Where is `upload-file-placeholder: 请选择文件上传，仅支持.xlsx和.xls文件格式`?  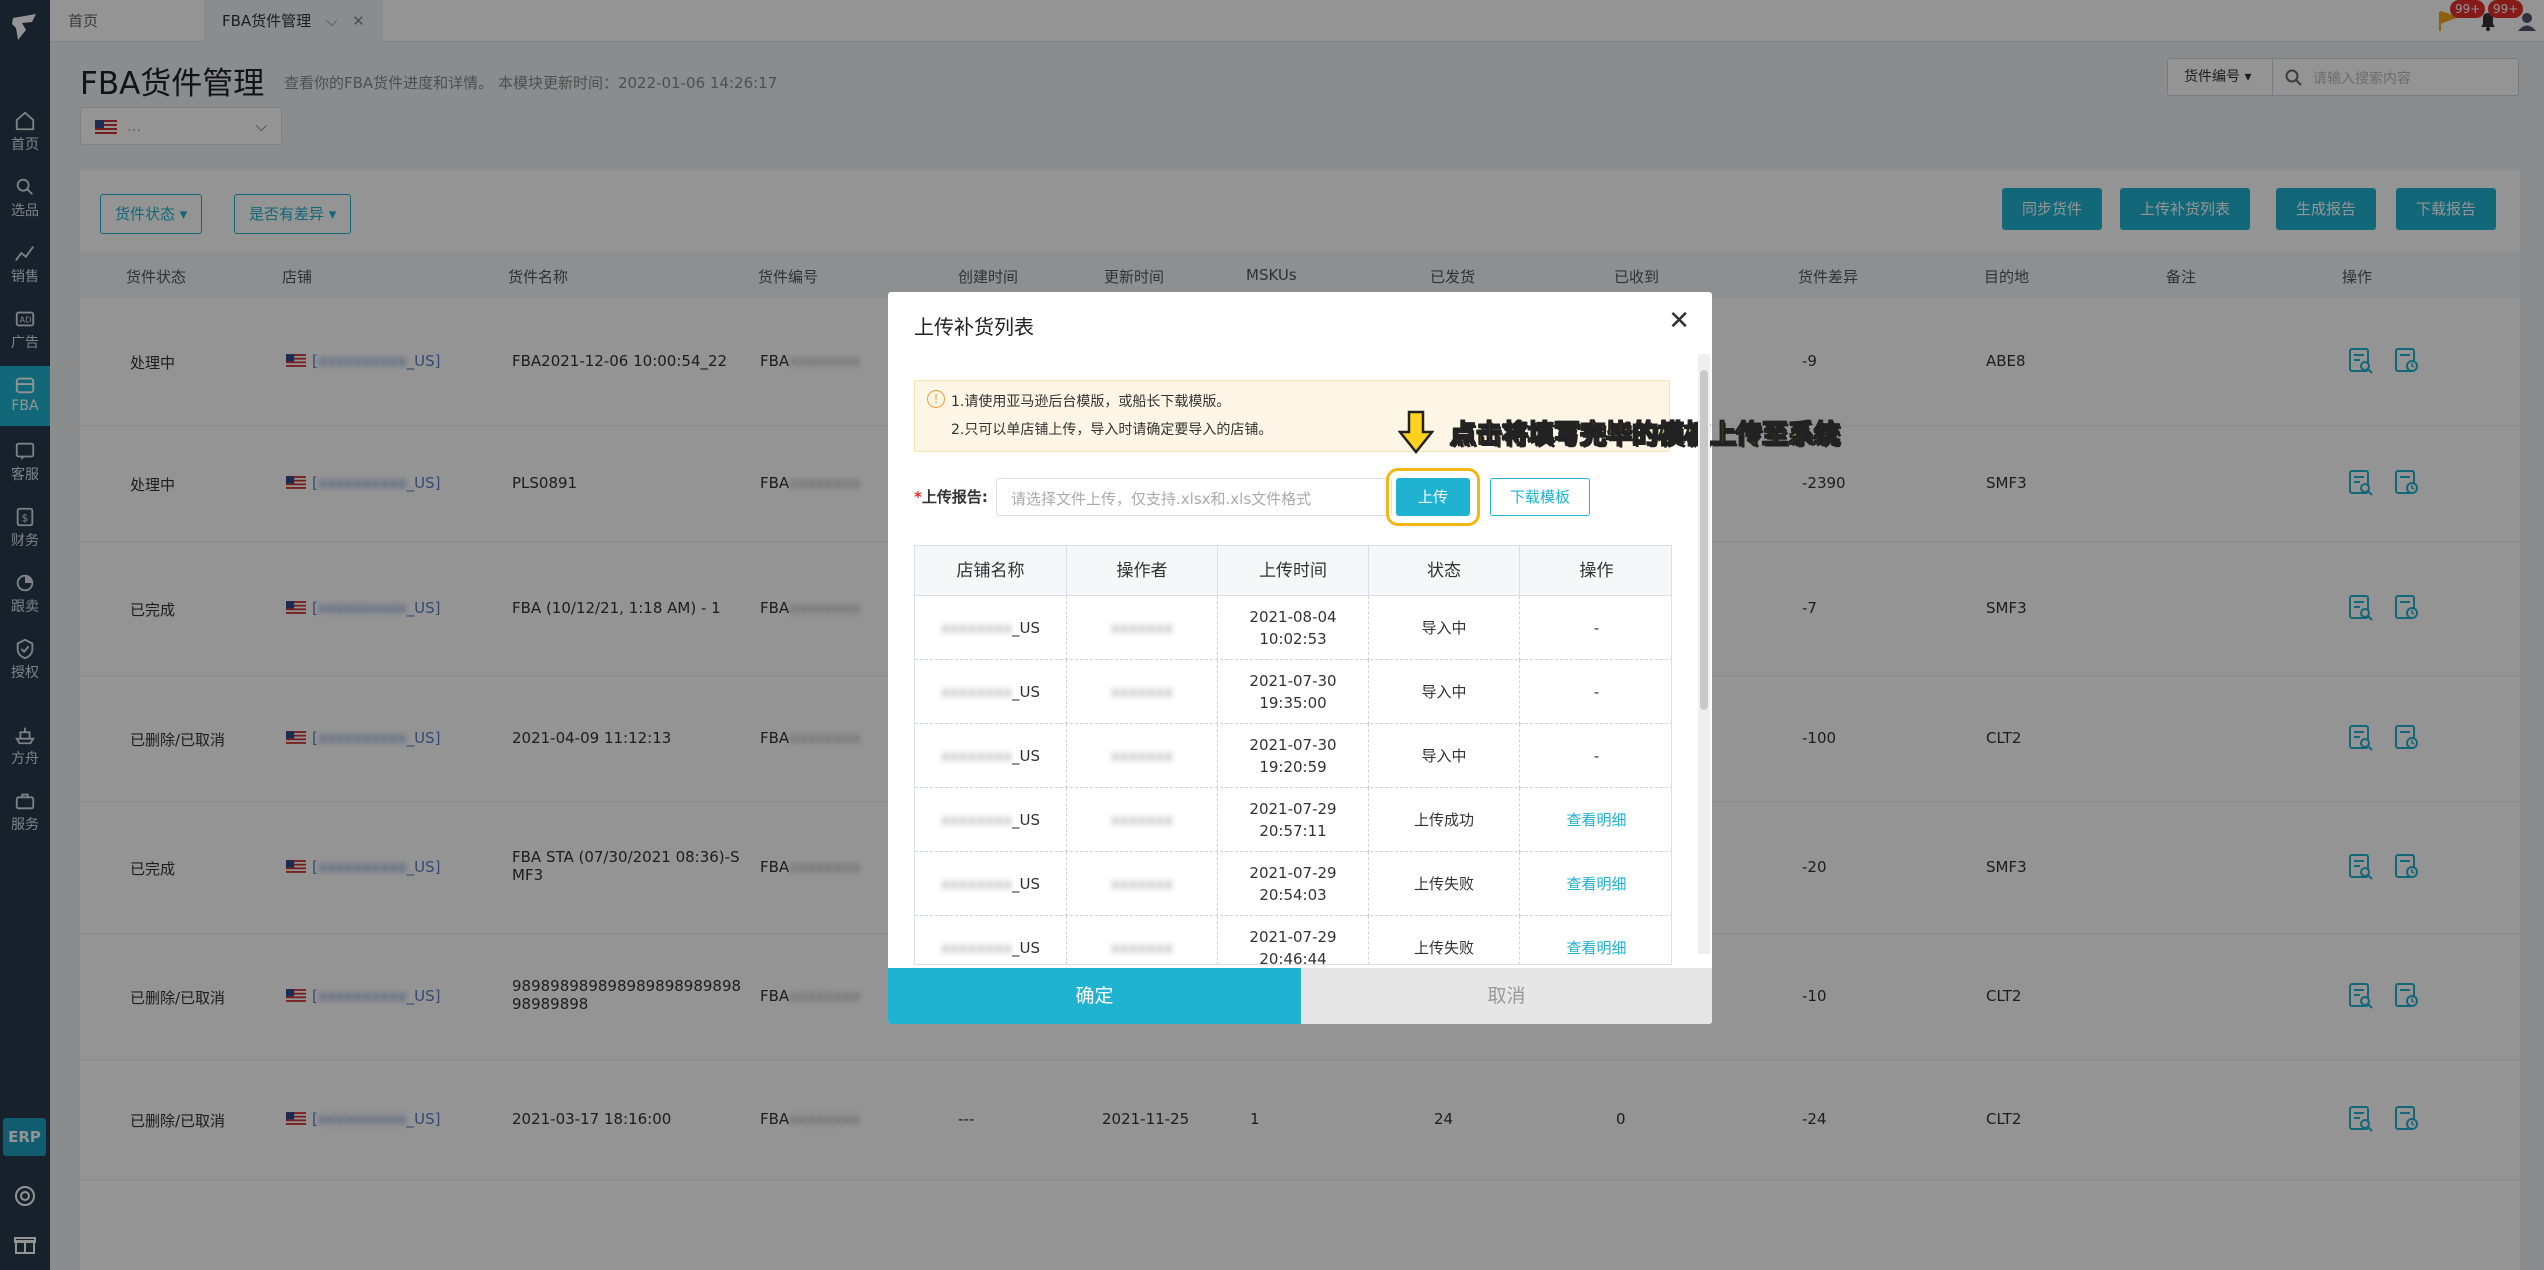 upload-file-placeholder: 请选择文件上传，仅支持.xlsx和.xls文件格式 is located at coordinates (1161, 499).